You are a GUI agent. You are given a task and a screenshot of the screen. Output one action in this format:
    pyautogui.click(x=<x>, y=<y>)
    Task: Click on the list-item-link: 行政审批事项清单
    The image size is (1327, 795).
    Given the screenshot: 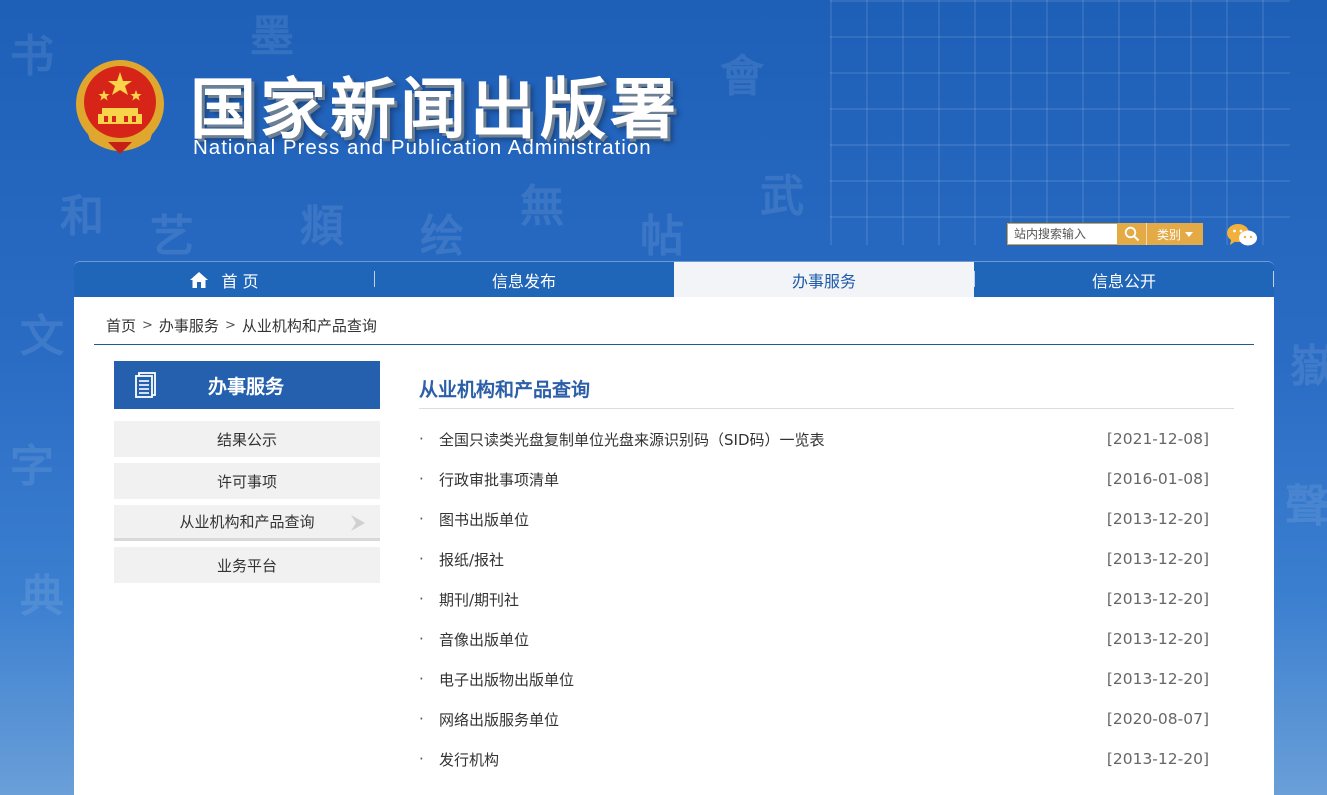 What is the action you would take?
    pyautogui.click(x=499, y=479)
    